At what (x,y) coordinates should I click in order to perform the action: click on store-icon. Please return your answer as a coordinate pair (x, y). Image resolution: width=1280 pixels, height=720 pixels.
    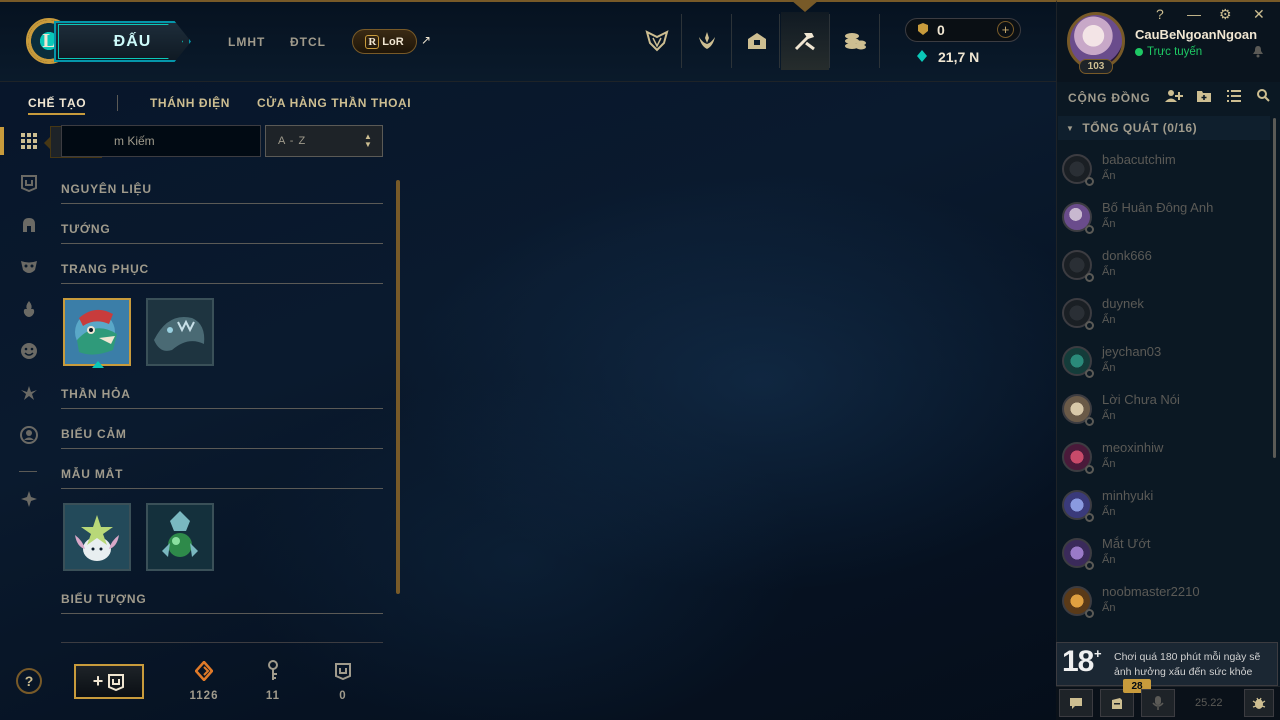
    Looking at the image, I should click on (855, 41).